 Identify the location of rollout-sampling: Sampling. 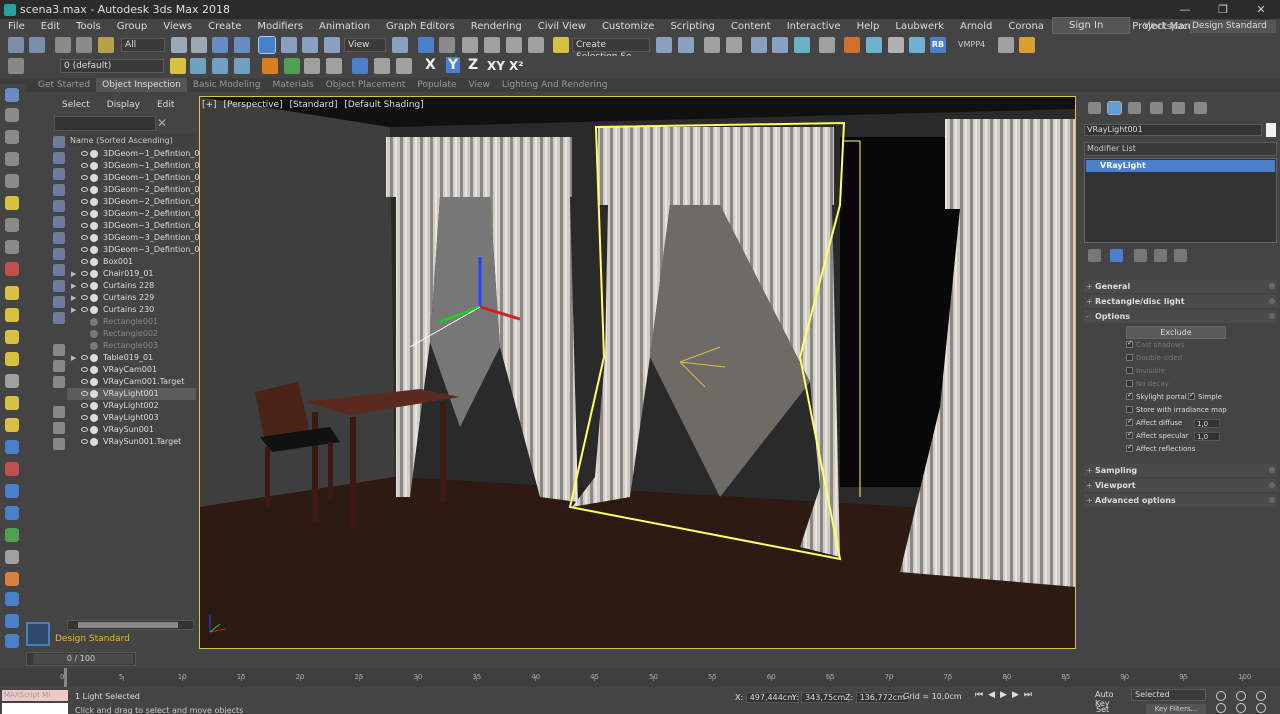
(1180, 470).